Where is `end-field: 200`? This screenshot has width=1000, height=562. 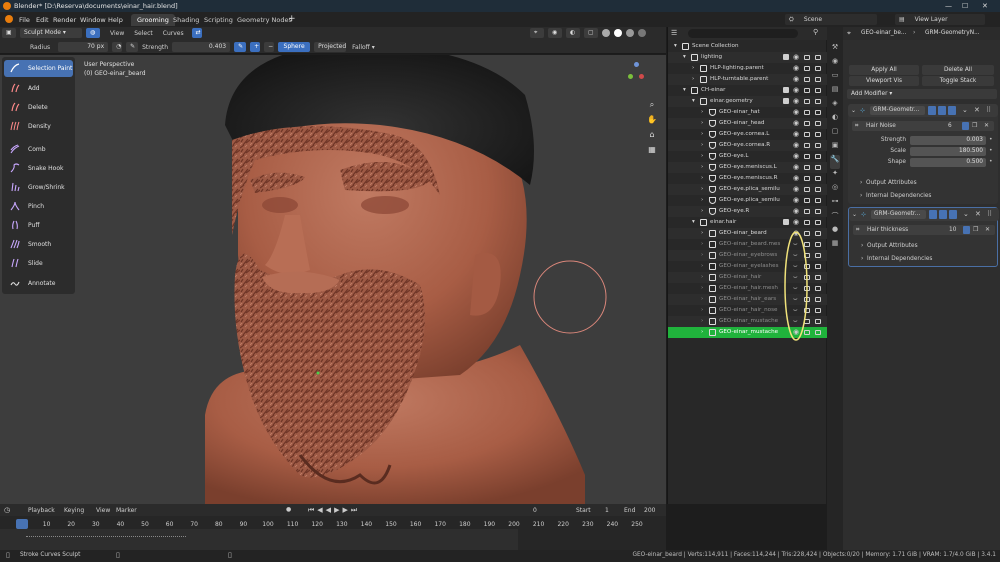 end-field: 200 is located at coordinates (649, 510).